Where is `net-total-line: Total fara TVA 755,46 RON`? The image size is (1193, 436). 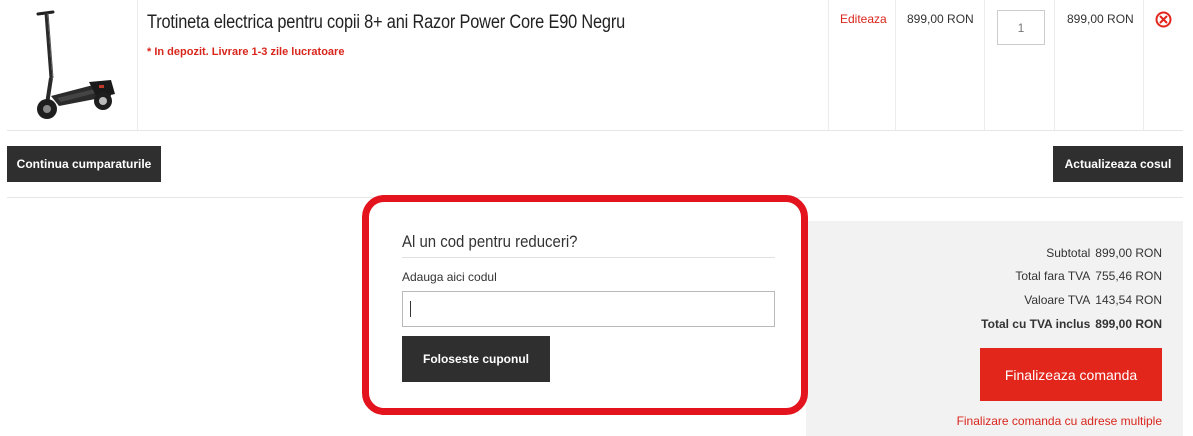
net-total-line: Total fara TVA 755,46 RON is located at coordinates (1088, 276).